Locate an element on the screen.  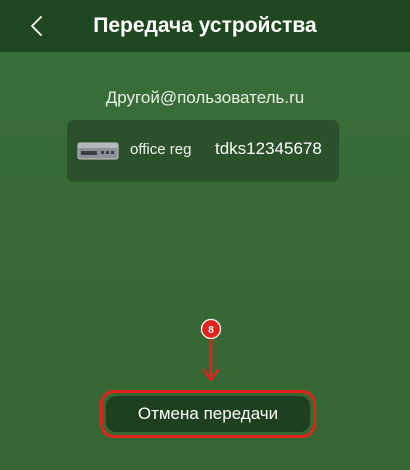
device-serial: tdks12345678 is located at coordinates (268, 148).